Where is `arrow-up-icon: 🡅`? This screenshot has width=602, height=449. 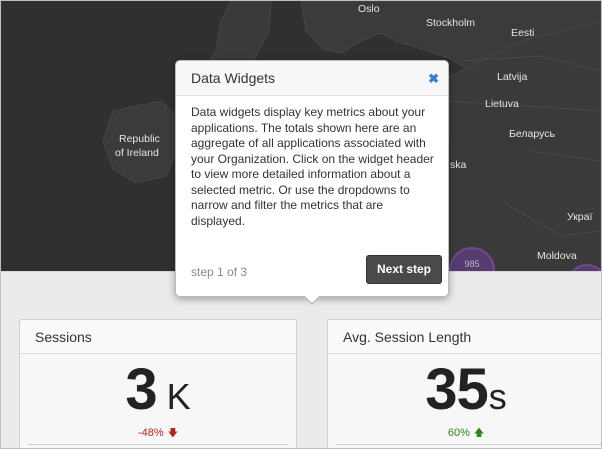 arrow-up-icon: 🡅 is located at coordinates (479, 433).